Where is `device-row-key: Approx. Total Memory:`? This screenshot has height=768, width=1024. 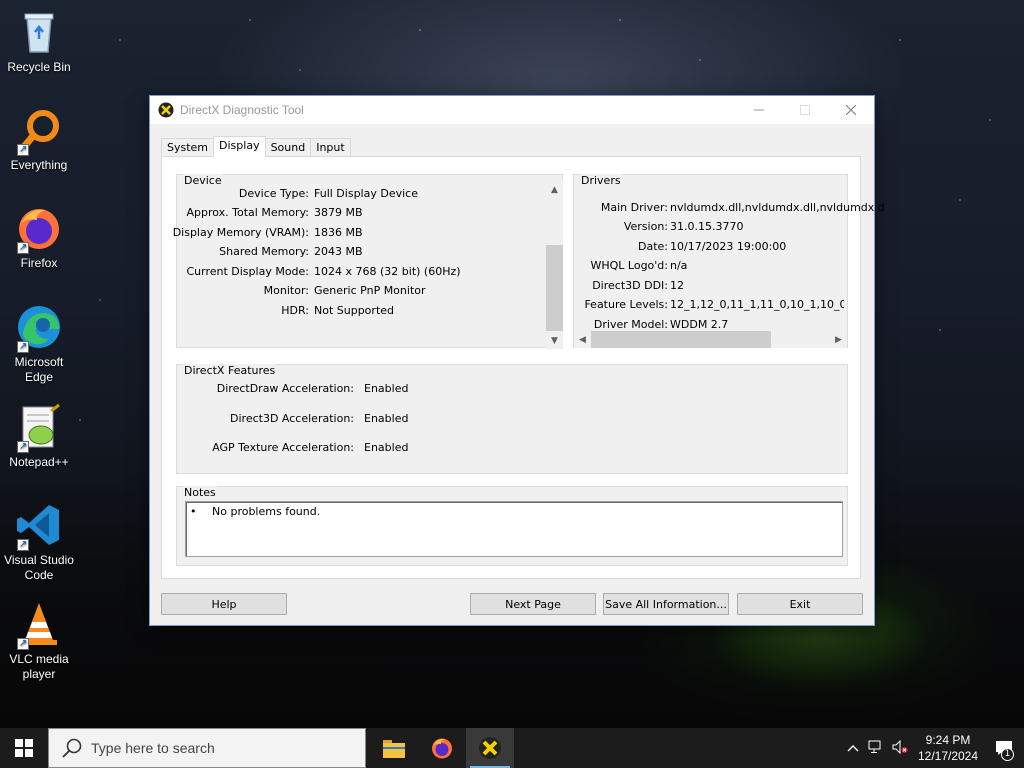 device-row-key: Approx. Total Memory: is located at coordinates (248, 212).